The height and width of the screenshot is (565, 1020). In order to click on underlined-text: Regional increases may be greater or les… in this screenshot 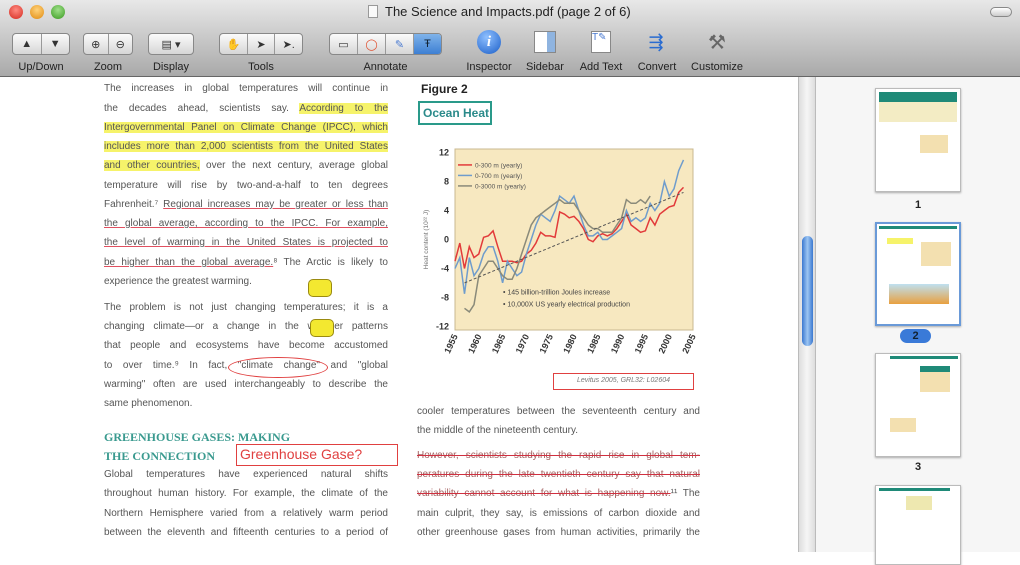, I will do `click(275, 204)`.